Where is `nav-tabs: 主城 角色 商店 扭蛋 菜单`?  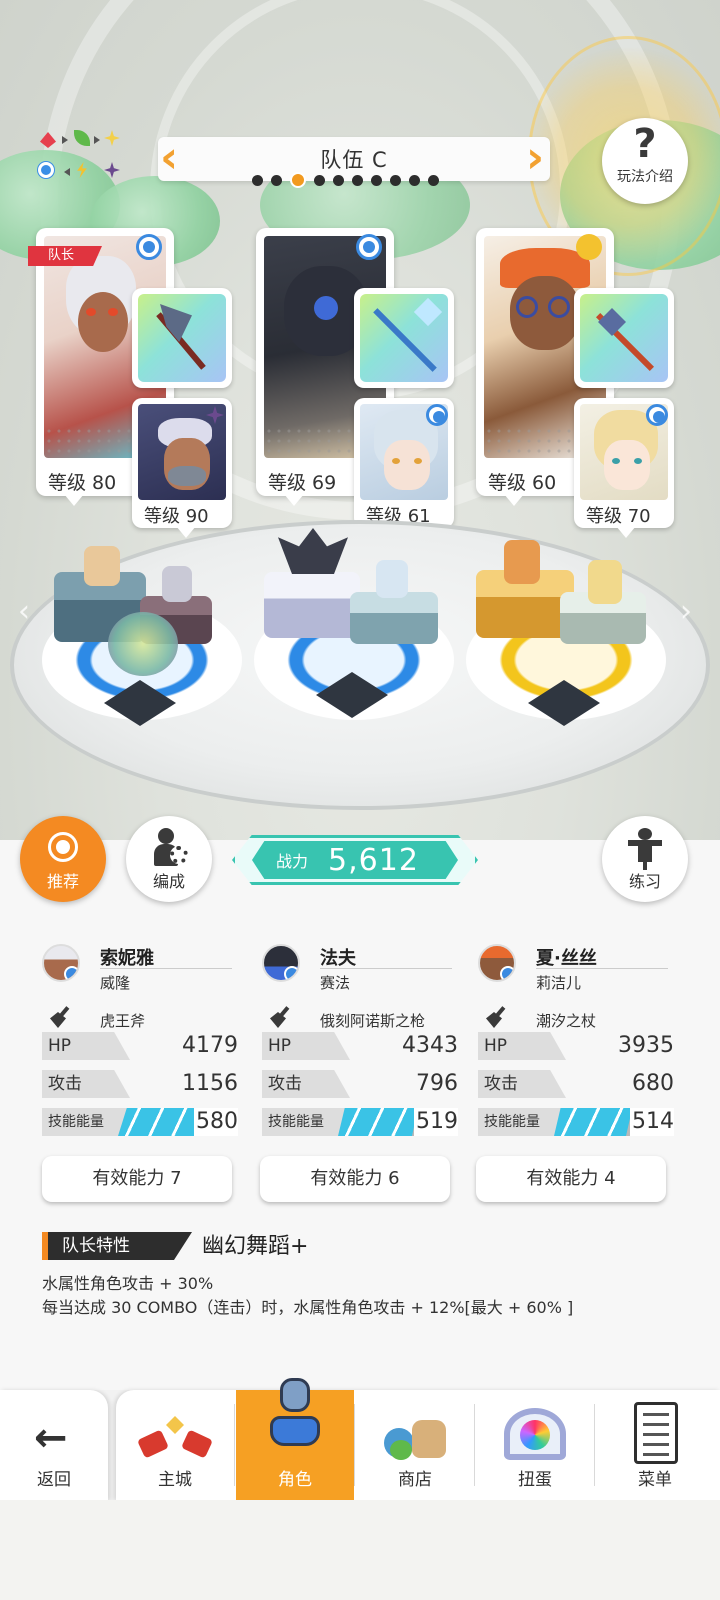
nav-tabs: 主城 角色 商店 扭蛋 菜单 is located at coordinates (418, 1439).